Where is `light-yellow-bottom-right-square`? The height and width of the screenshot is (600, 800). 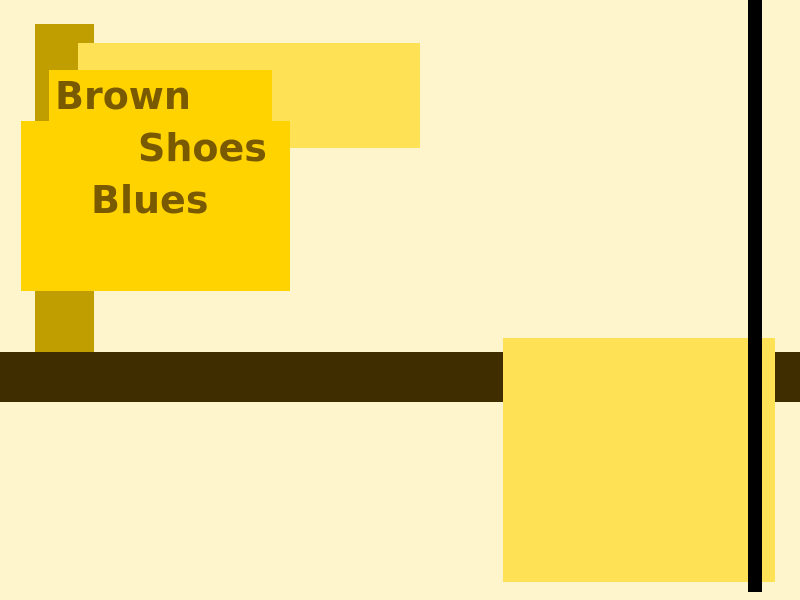
light-yellow-bottom-right-square is located at coordinates (639, 460).